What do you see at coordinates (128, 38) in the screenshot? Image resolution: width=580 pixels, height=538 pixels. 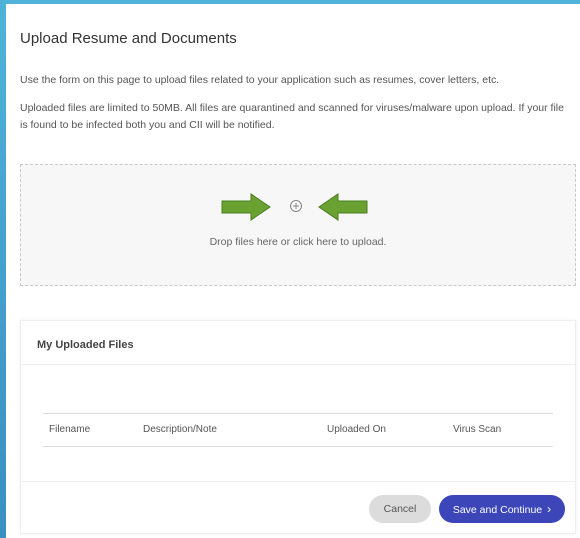 I see `page-title: Upload Resume and Documents` at bounding box center [128, 38].